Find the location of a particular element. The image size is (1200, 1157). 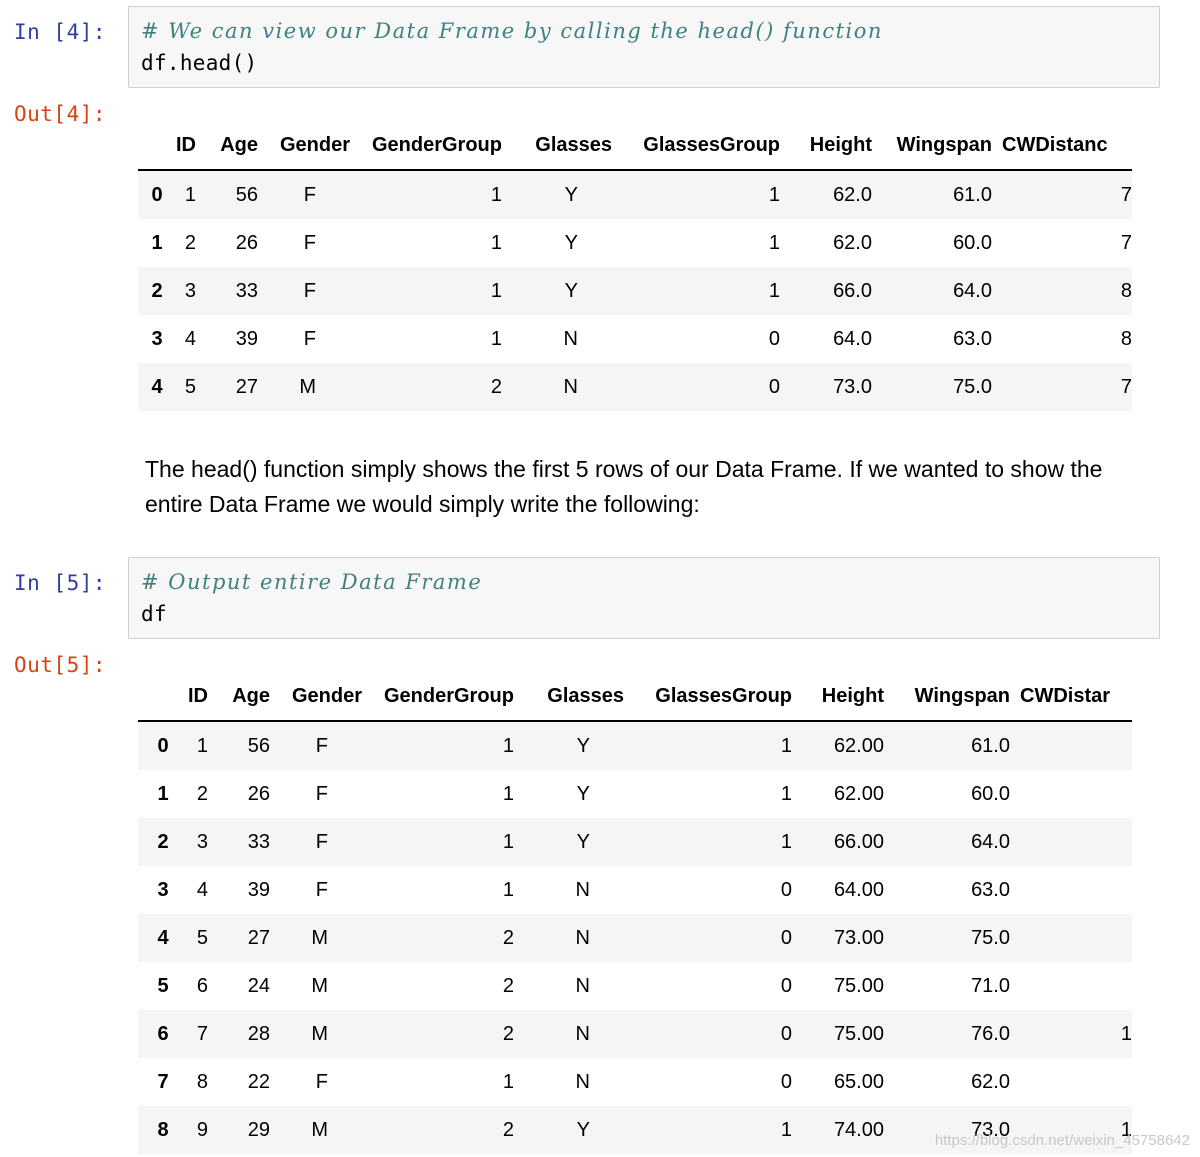

table-cell: 60.0 is located at coordinates (990, 793).